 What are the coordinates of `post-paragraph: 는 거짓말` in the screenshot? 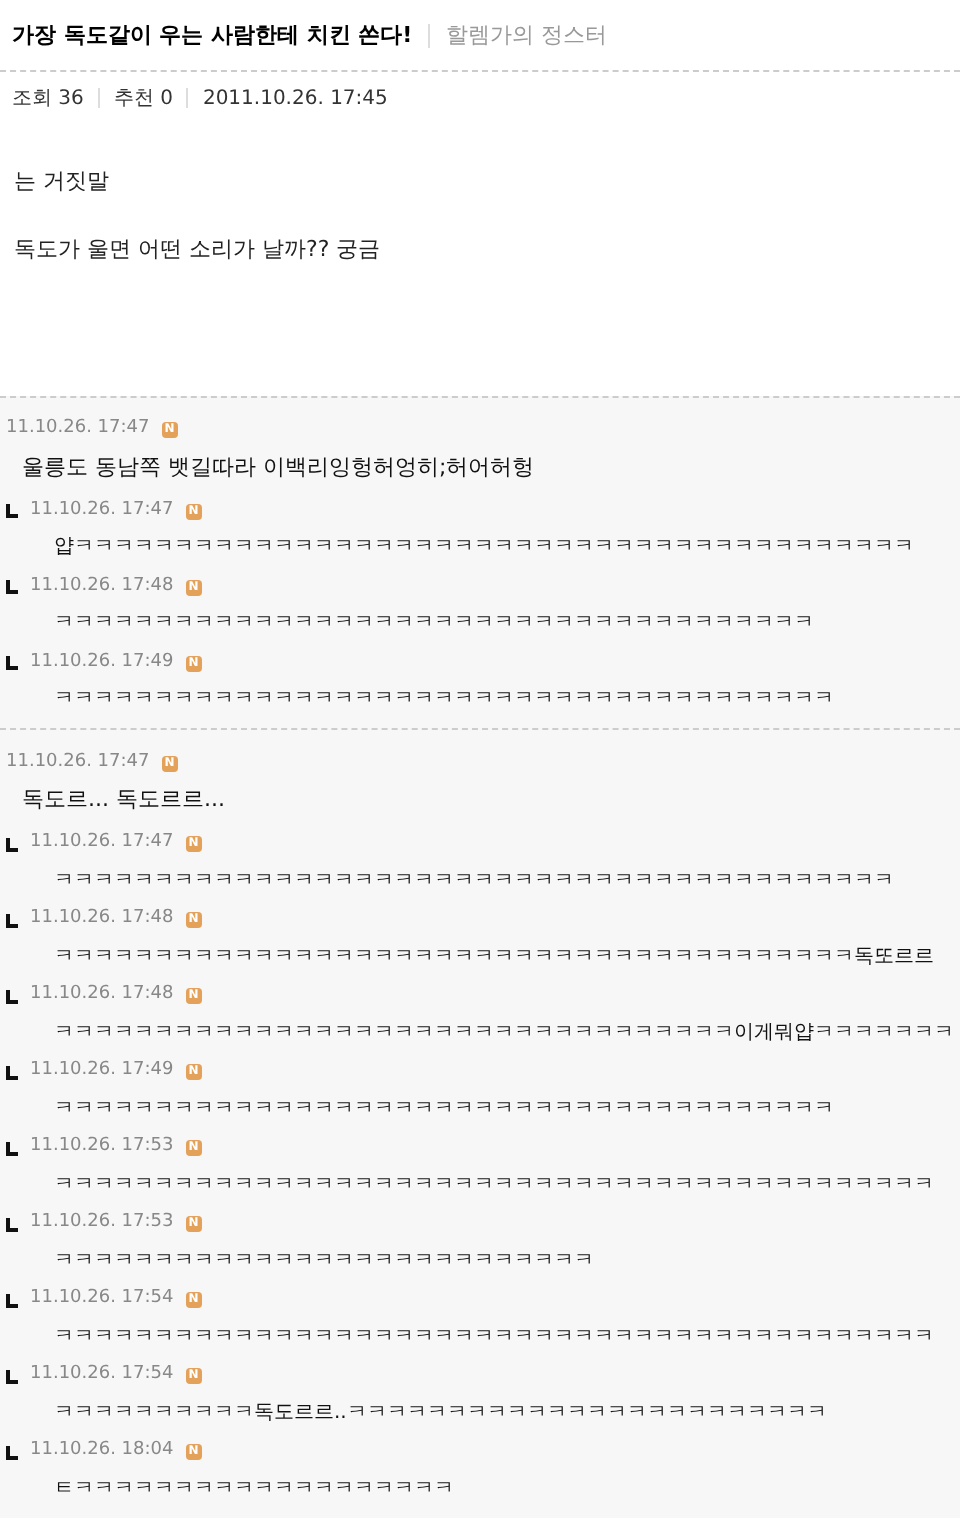 It's located at (62, 181).